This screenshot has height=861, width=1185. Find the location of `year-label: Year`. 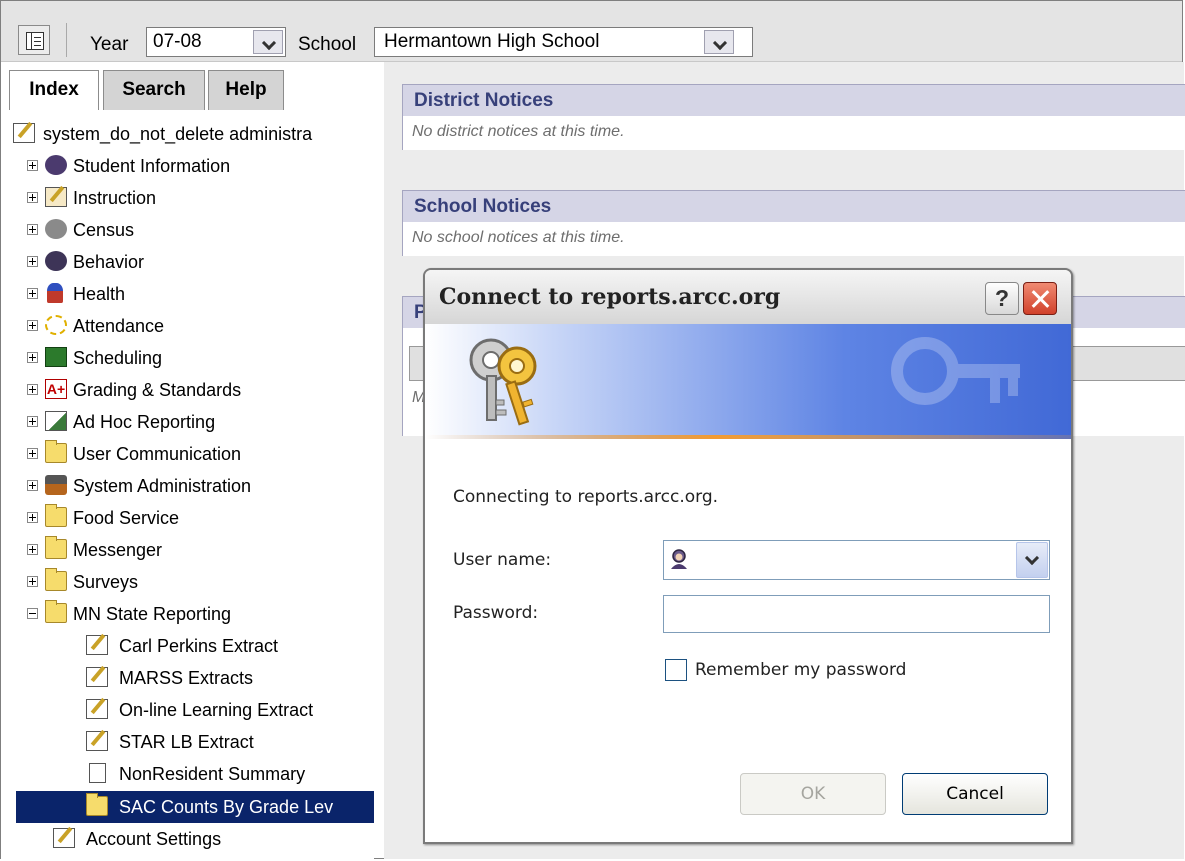

year-label: Year is located at coordinates (109, 44).